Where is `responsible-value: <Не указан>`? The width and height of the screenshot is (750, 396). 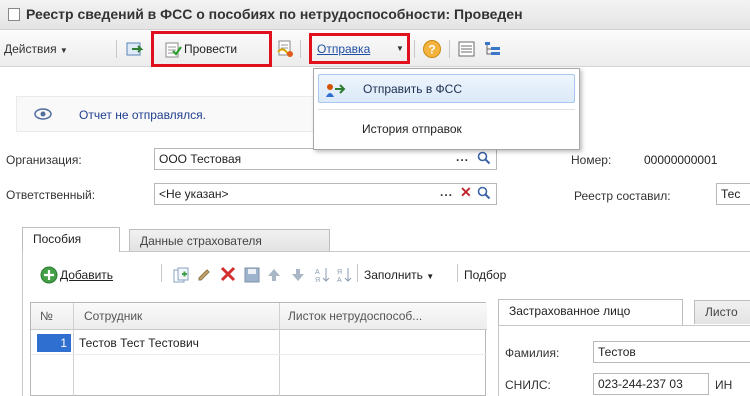
responsible-value: <Не указан> is located at coordinates (194, 194).